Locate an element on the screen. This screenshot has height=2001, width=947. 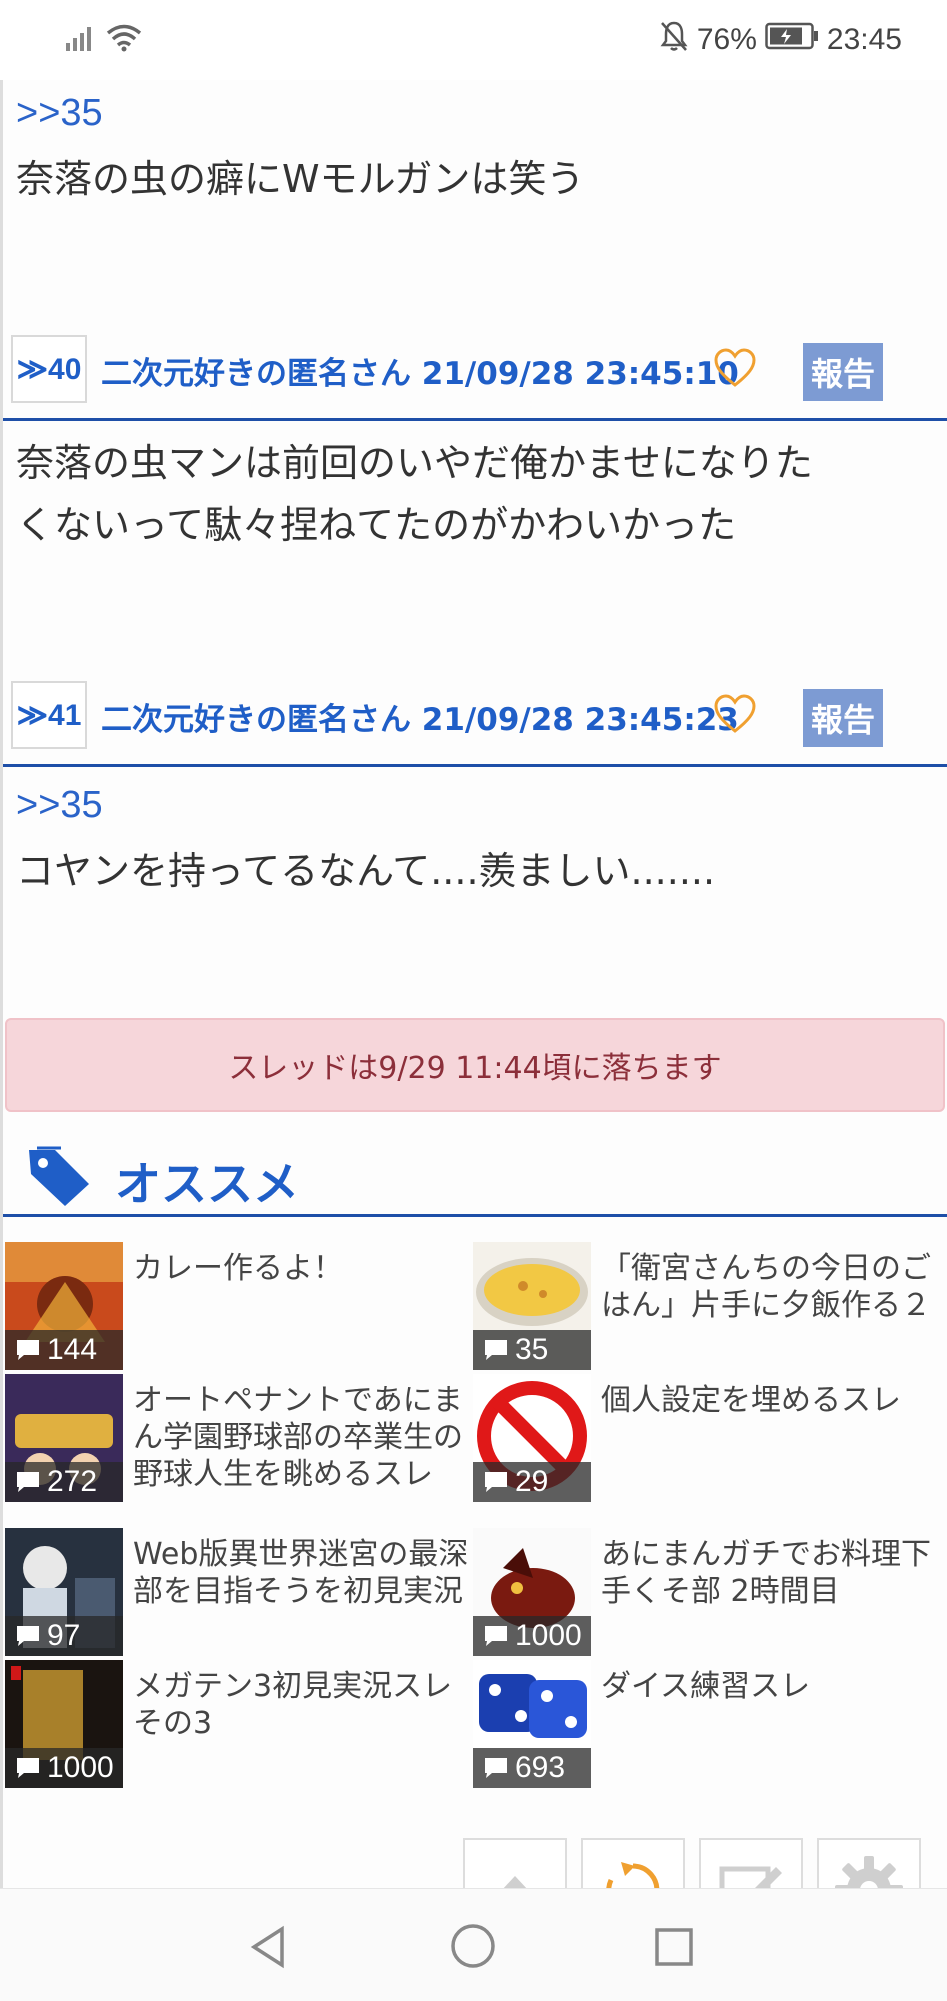
comment-count: 144 is located at coordinates (64, 1350).